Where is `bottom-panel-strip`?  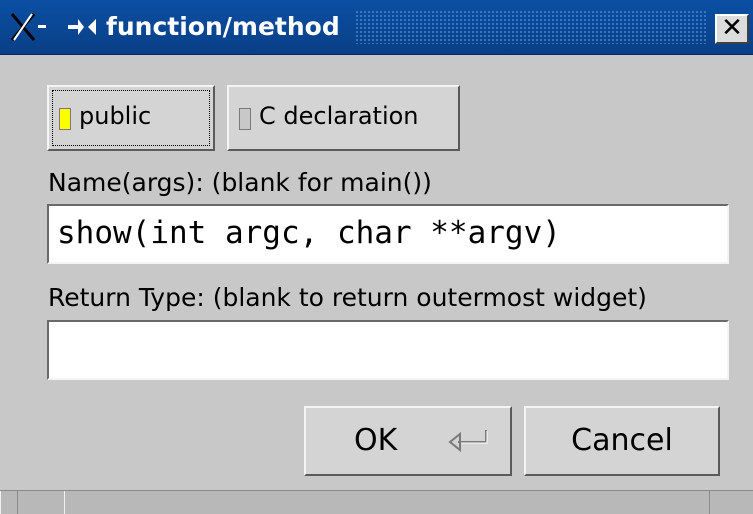
bottom-panel-strip is located at coordinates (376, 502).